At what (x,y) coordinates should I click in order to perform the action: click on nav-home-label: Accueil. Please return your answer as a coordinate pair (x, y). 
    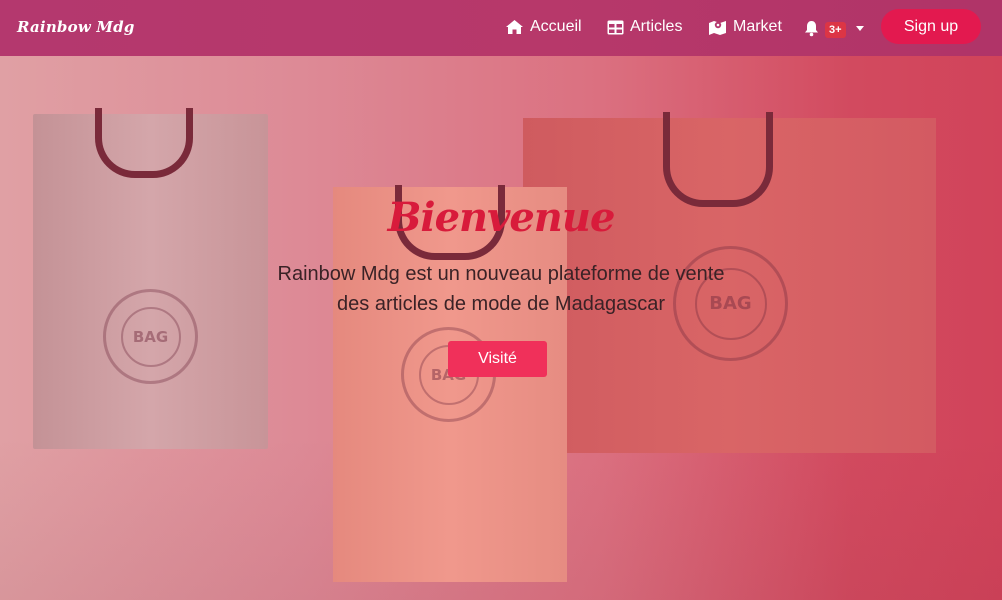
    Looking at the image, I should click on (556, 26).